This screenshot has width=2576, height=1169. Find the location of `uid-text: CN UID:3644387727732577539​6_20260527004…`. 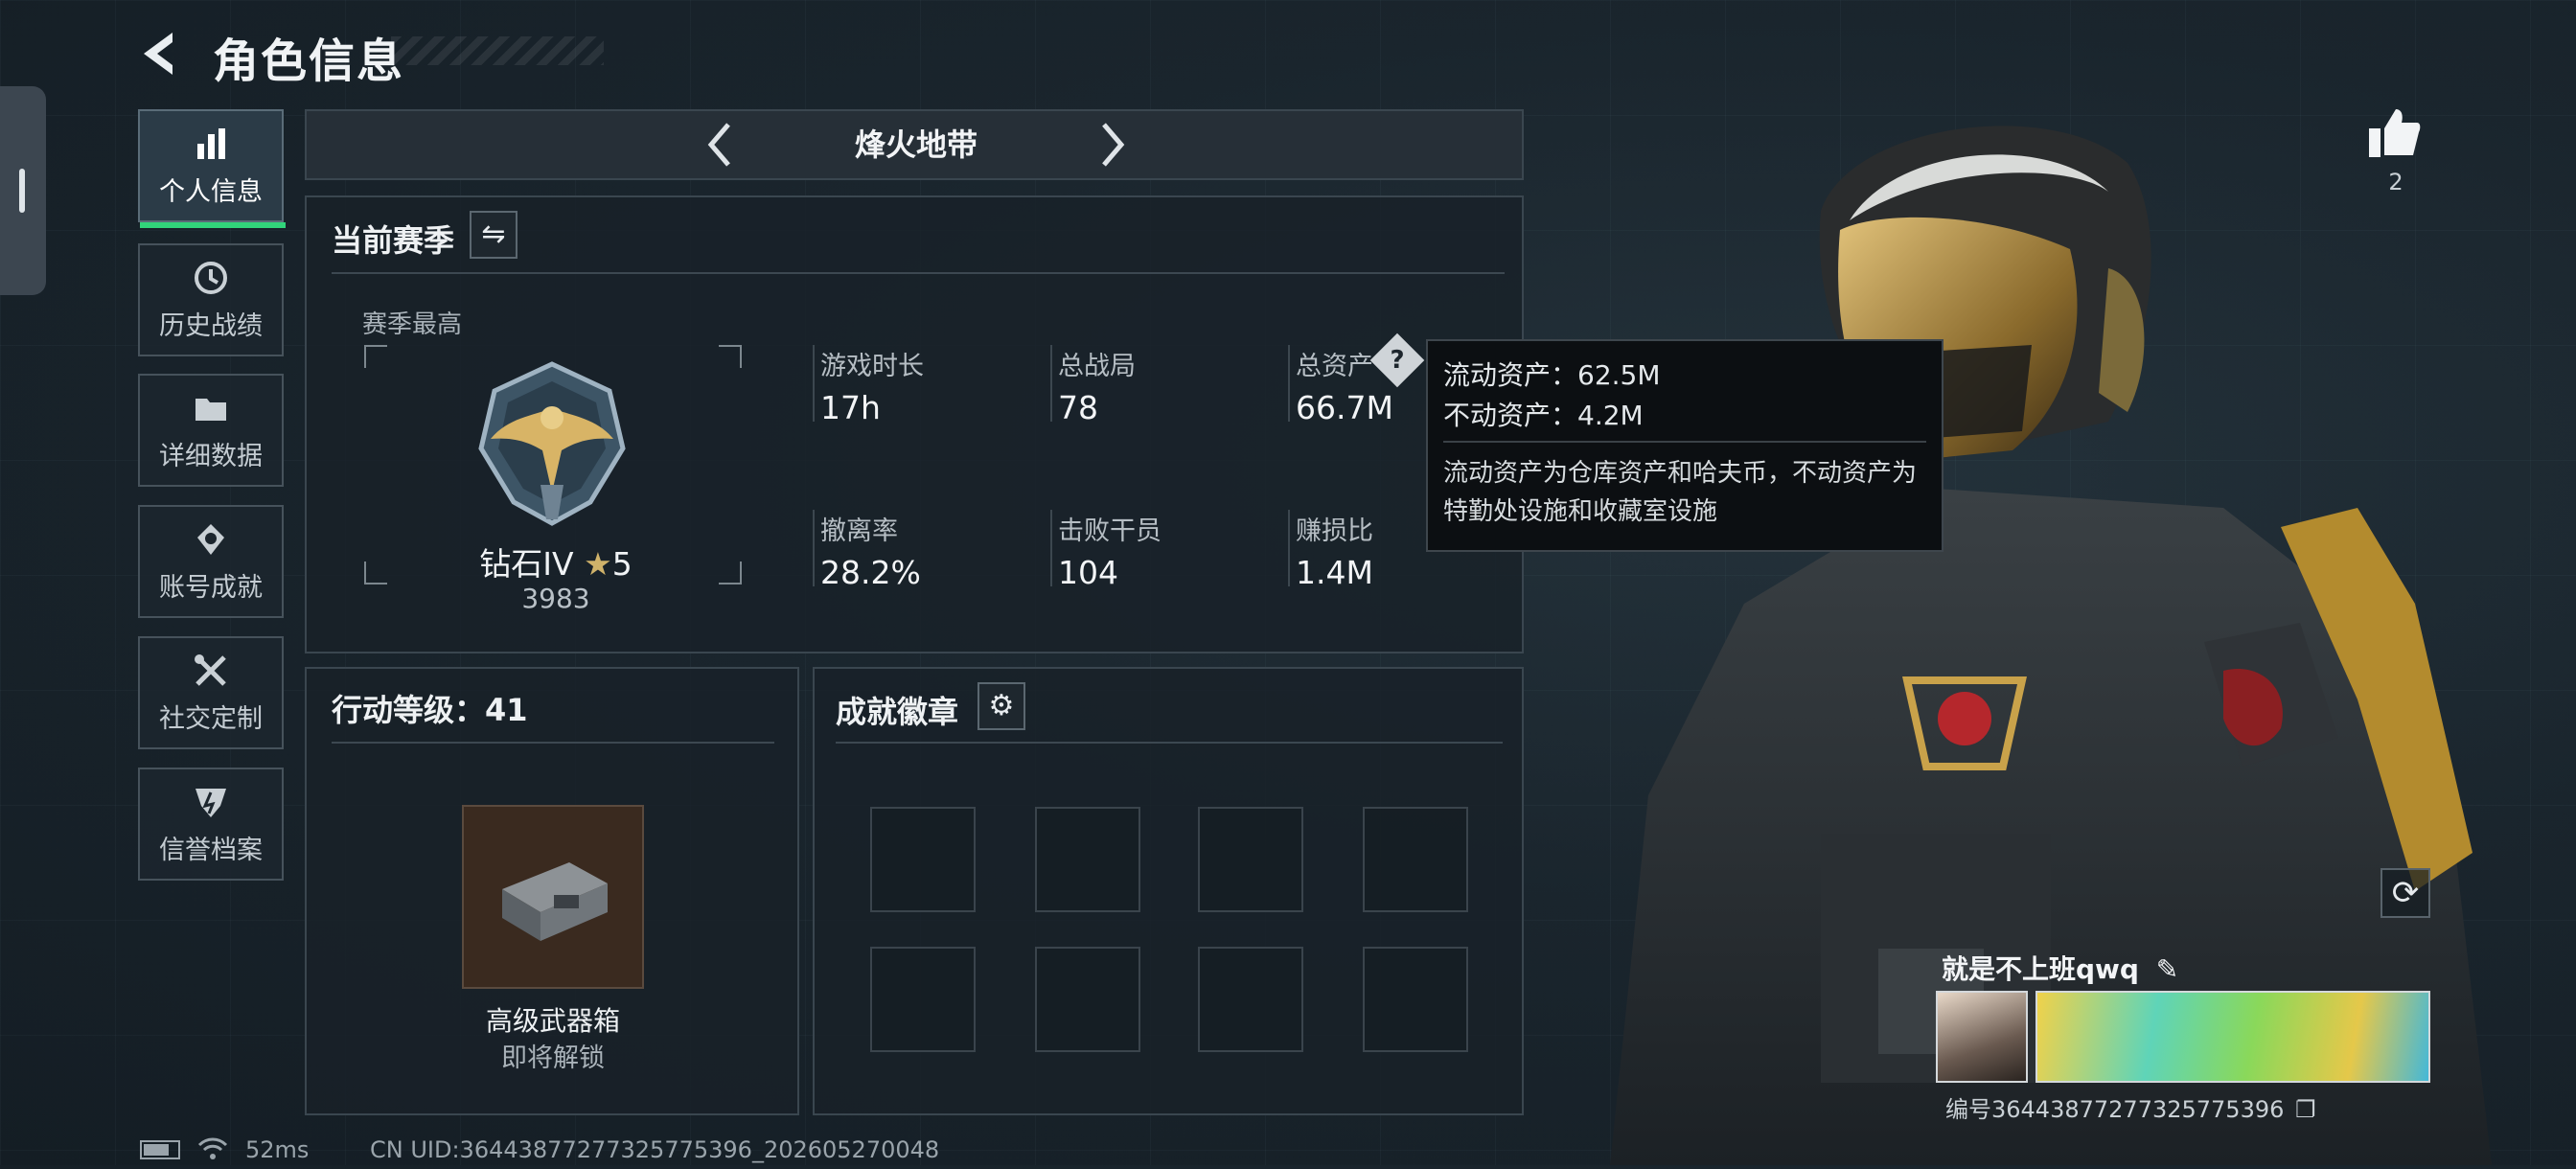

uid-text: CN UID:3644387727732577539​6_20260527004… is located at coordinates (655, 1149).